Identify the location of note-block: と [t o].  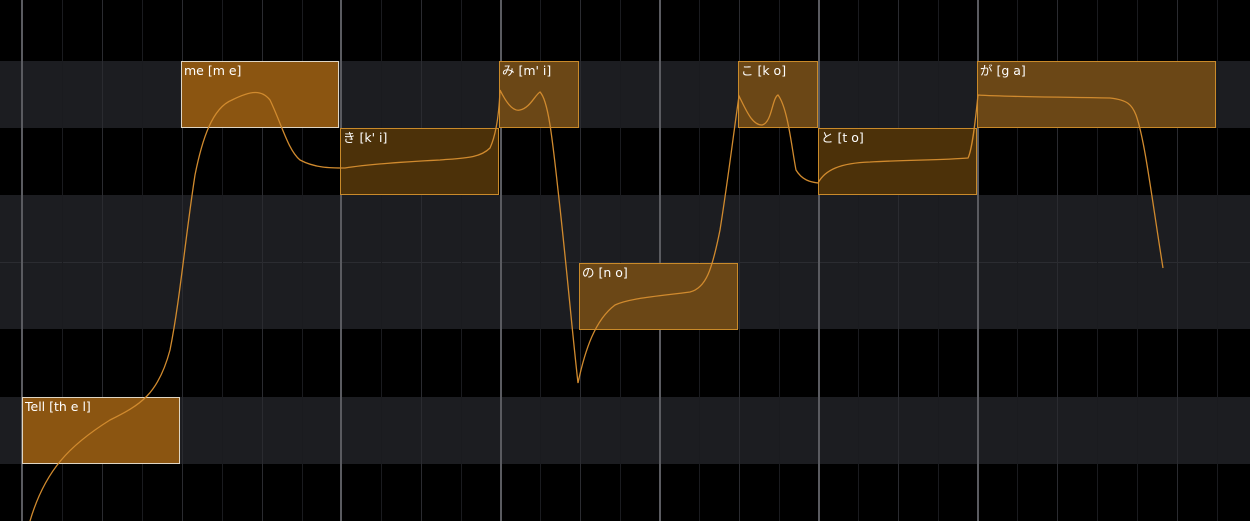
(897, 161).